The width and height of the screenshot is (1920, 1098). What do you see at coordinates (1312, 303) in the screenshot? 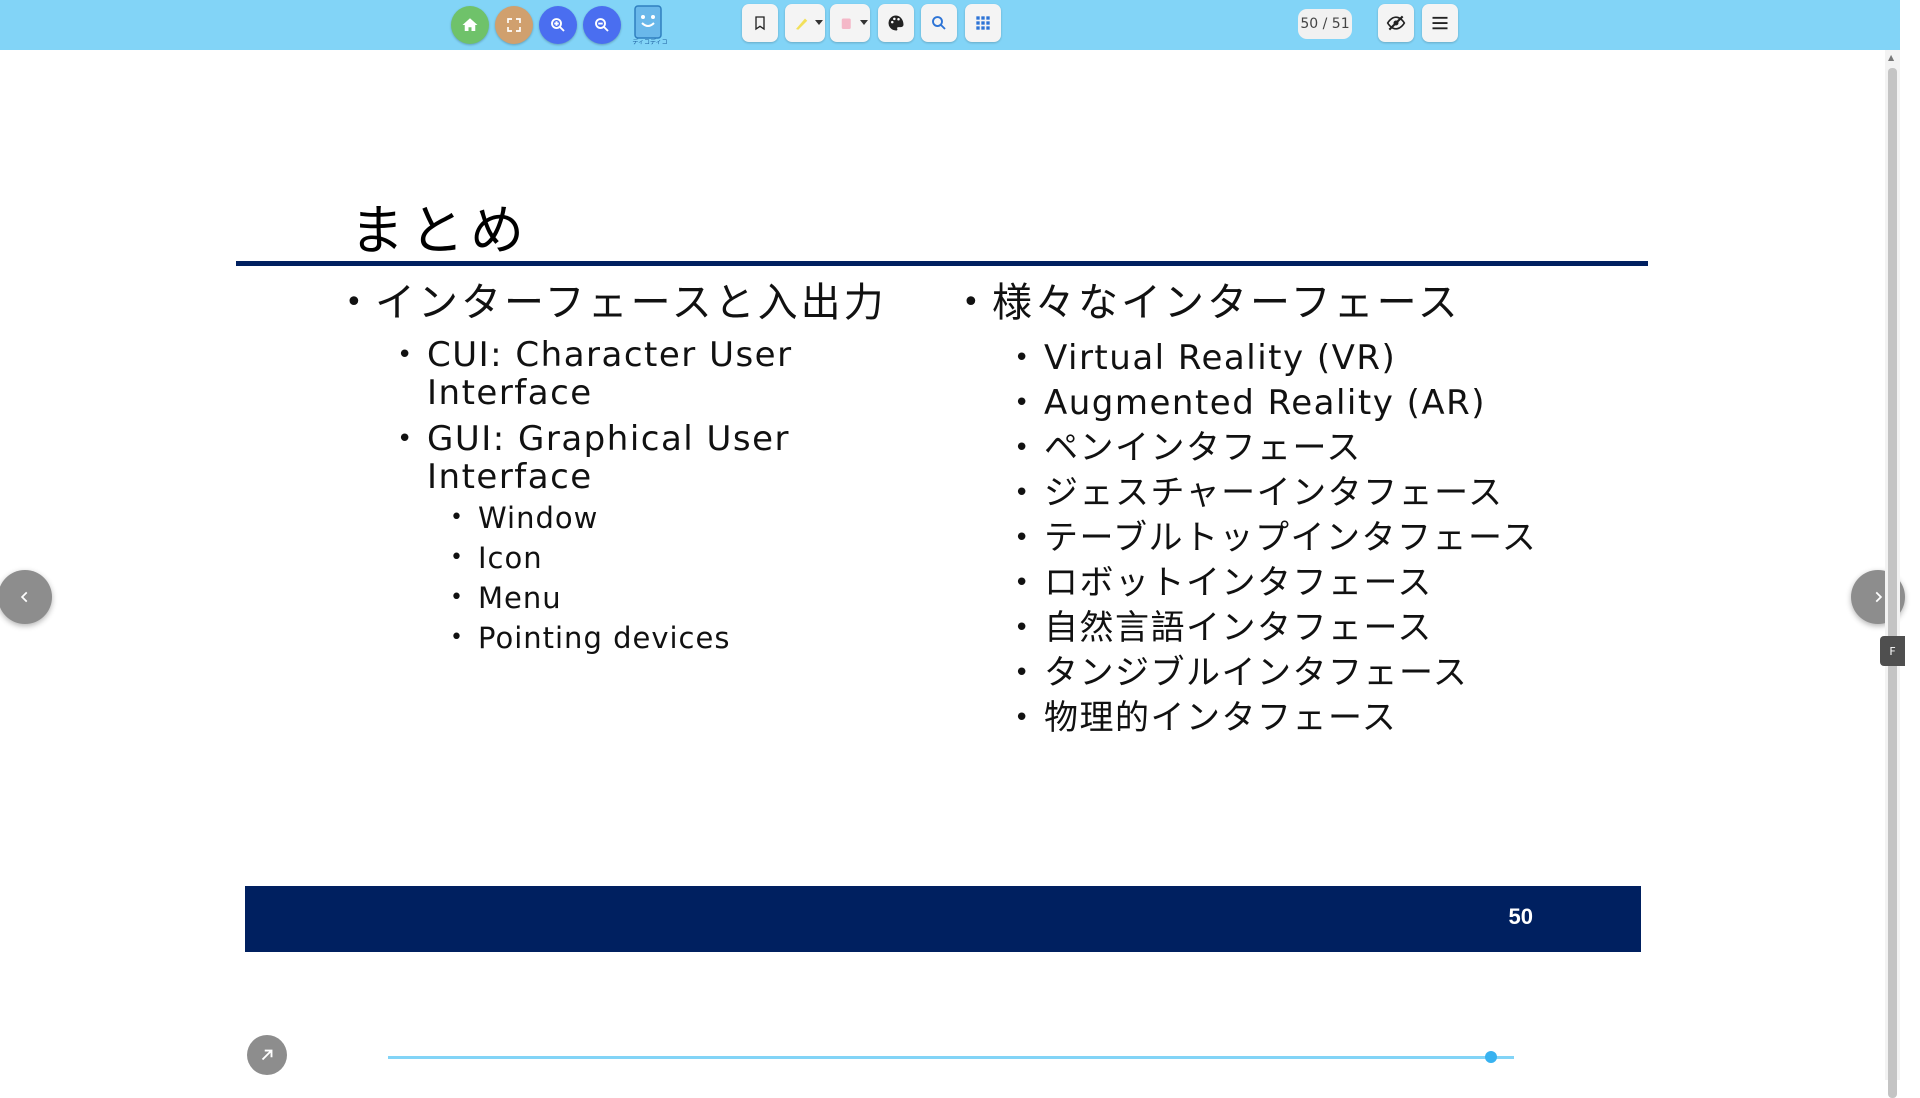
I see `right-heading: 様々なインターフェース` at bounding box center [1312, 303].